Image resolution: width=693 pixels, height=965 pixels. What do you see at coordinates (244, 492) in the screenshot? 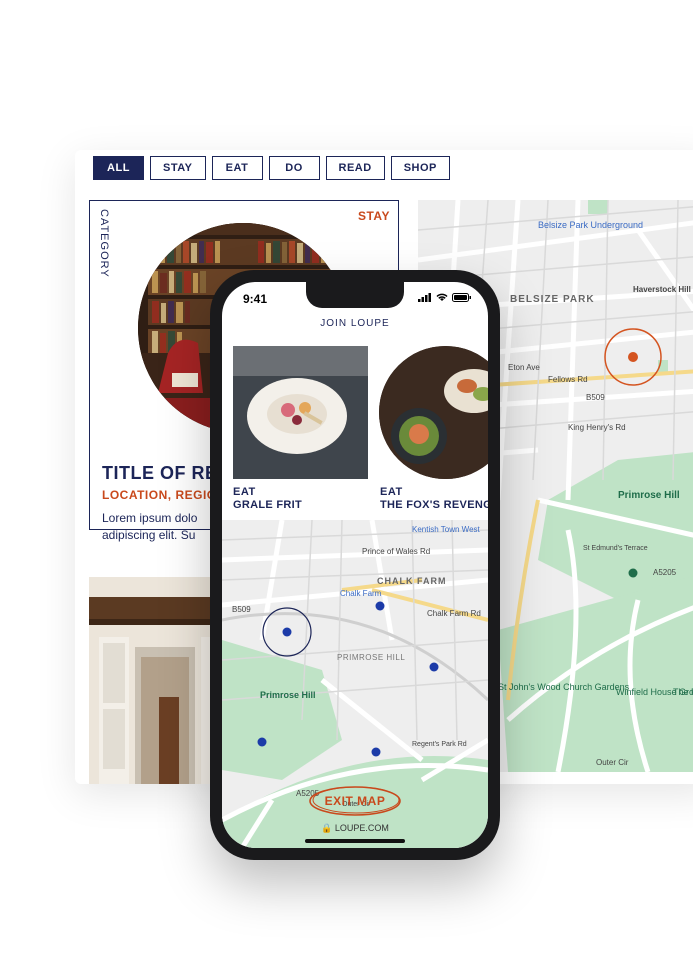
I see `item-category-1: EAT` at bounding box center [244, 492].